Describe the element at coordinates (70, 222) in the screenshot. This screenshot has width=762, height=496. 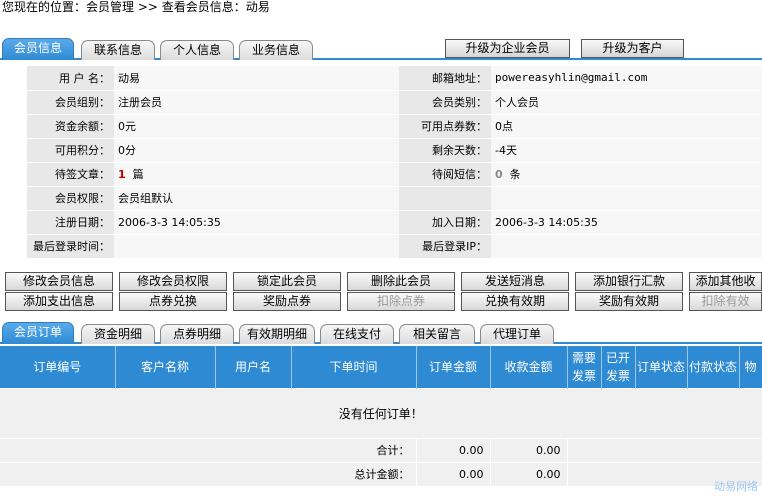
I see `reg-date-label: 注册日期：` at that location.